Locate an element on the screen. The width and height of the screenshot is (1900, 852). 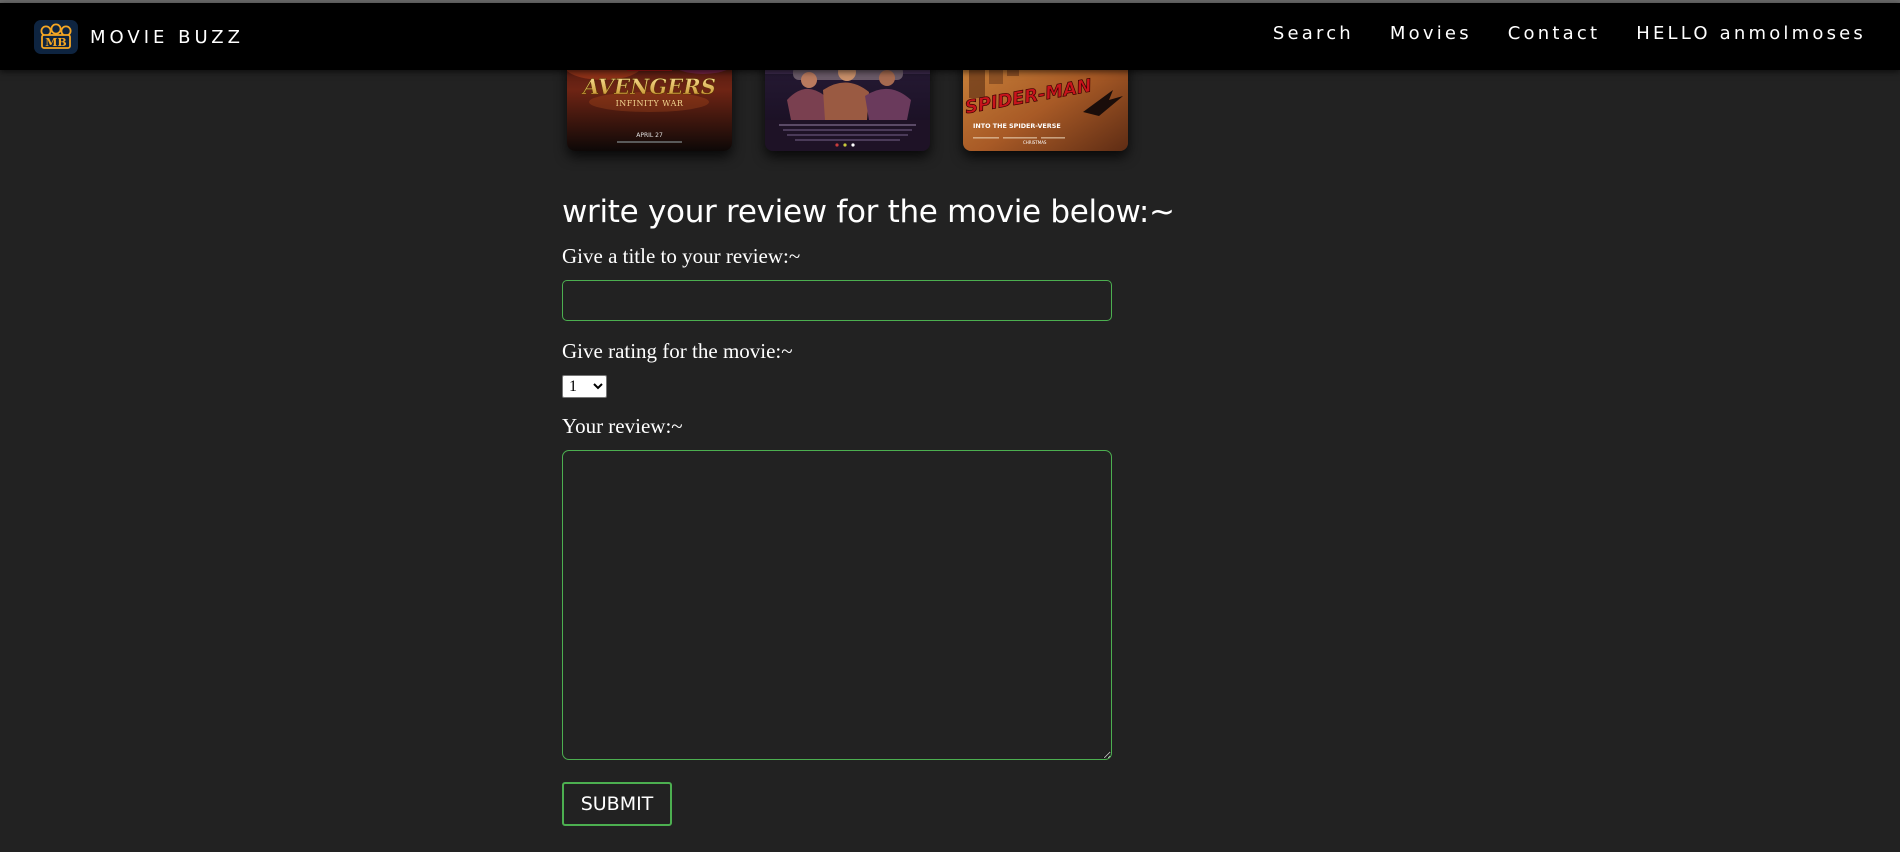
movie-buzz-logo: MB is located at coordinates (56, 37).